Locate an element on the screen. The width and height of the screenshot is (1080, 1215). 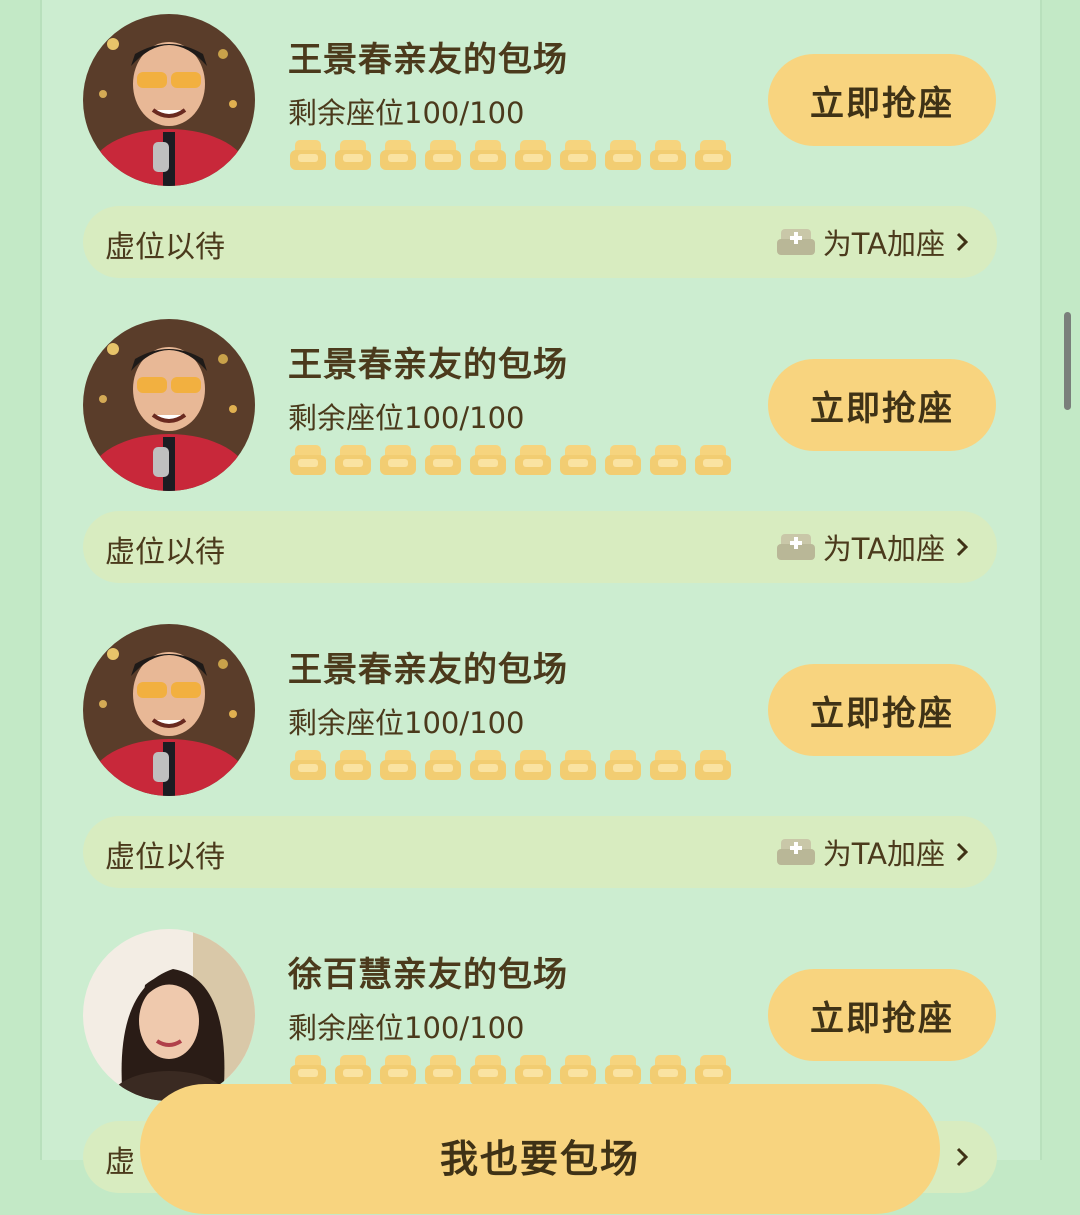
status-label: 虚 is located at coordinates (120, 1162).